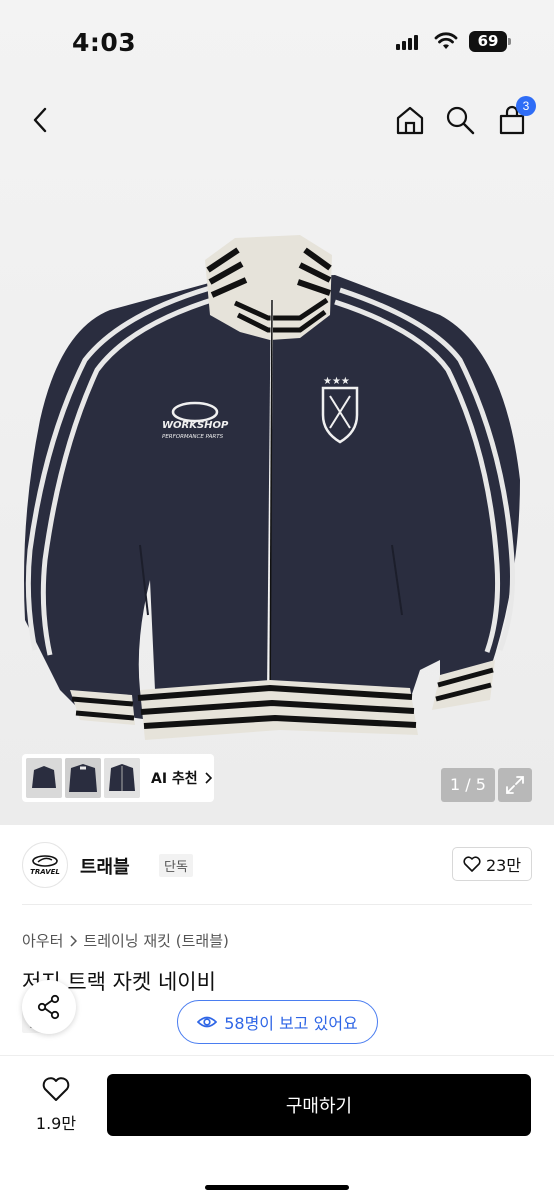 The image size is (554, 1200). Describe the element at coordinates (514, 118) in the screenshot. I see `cart-button: 3` at that location.